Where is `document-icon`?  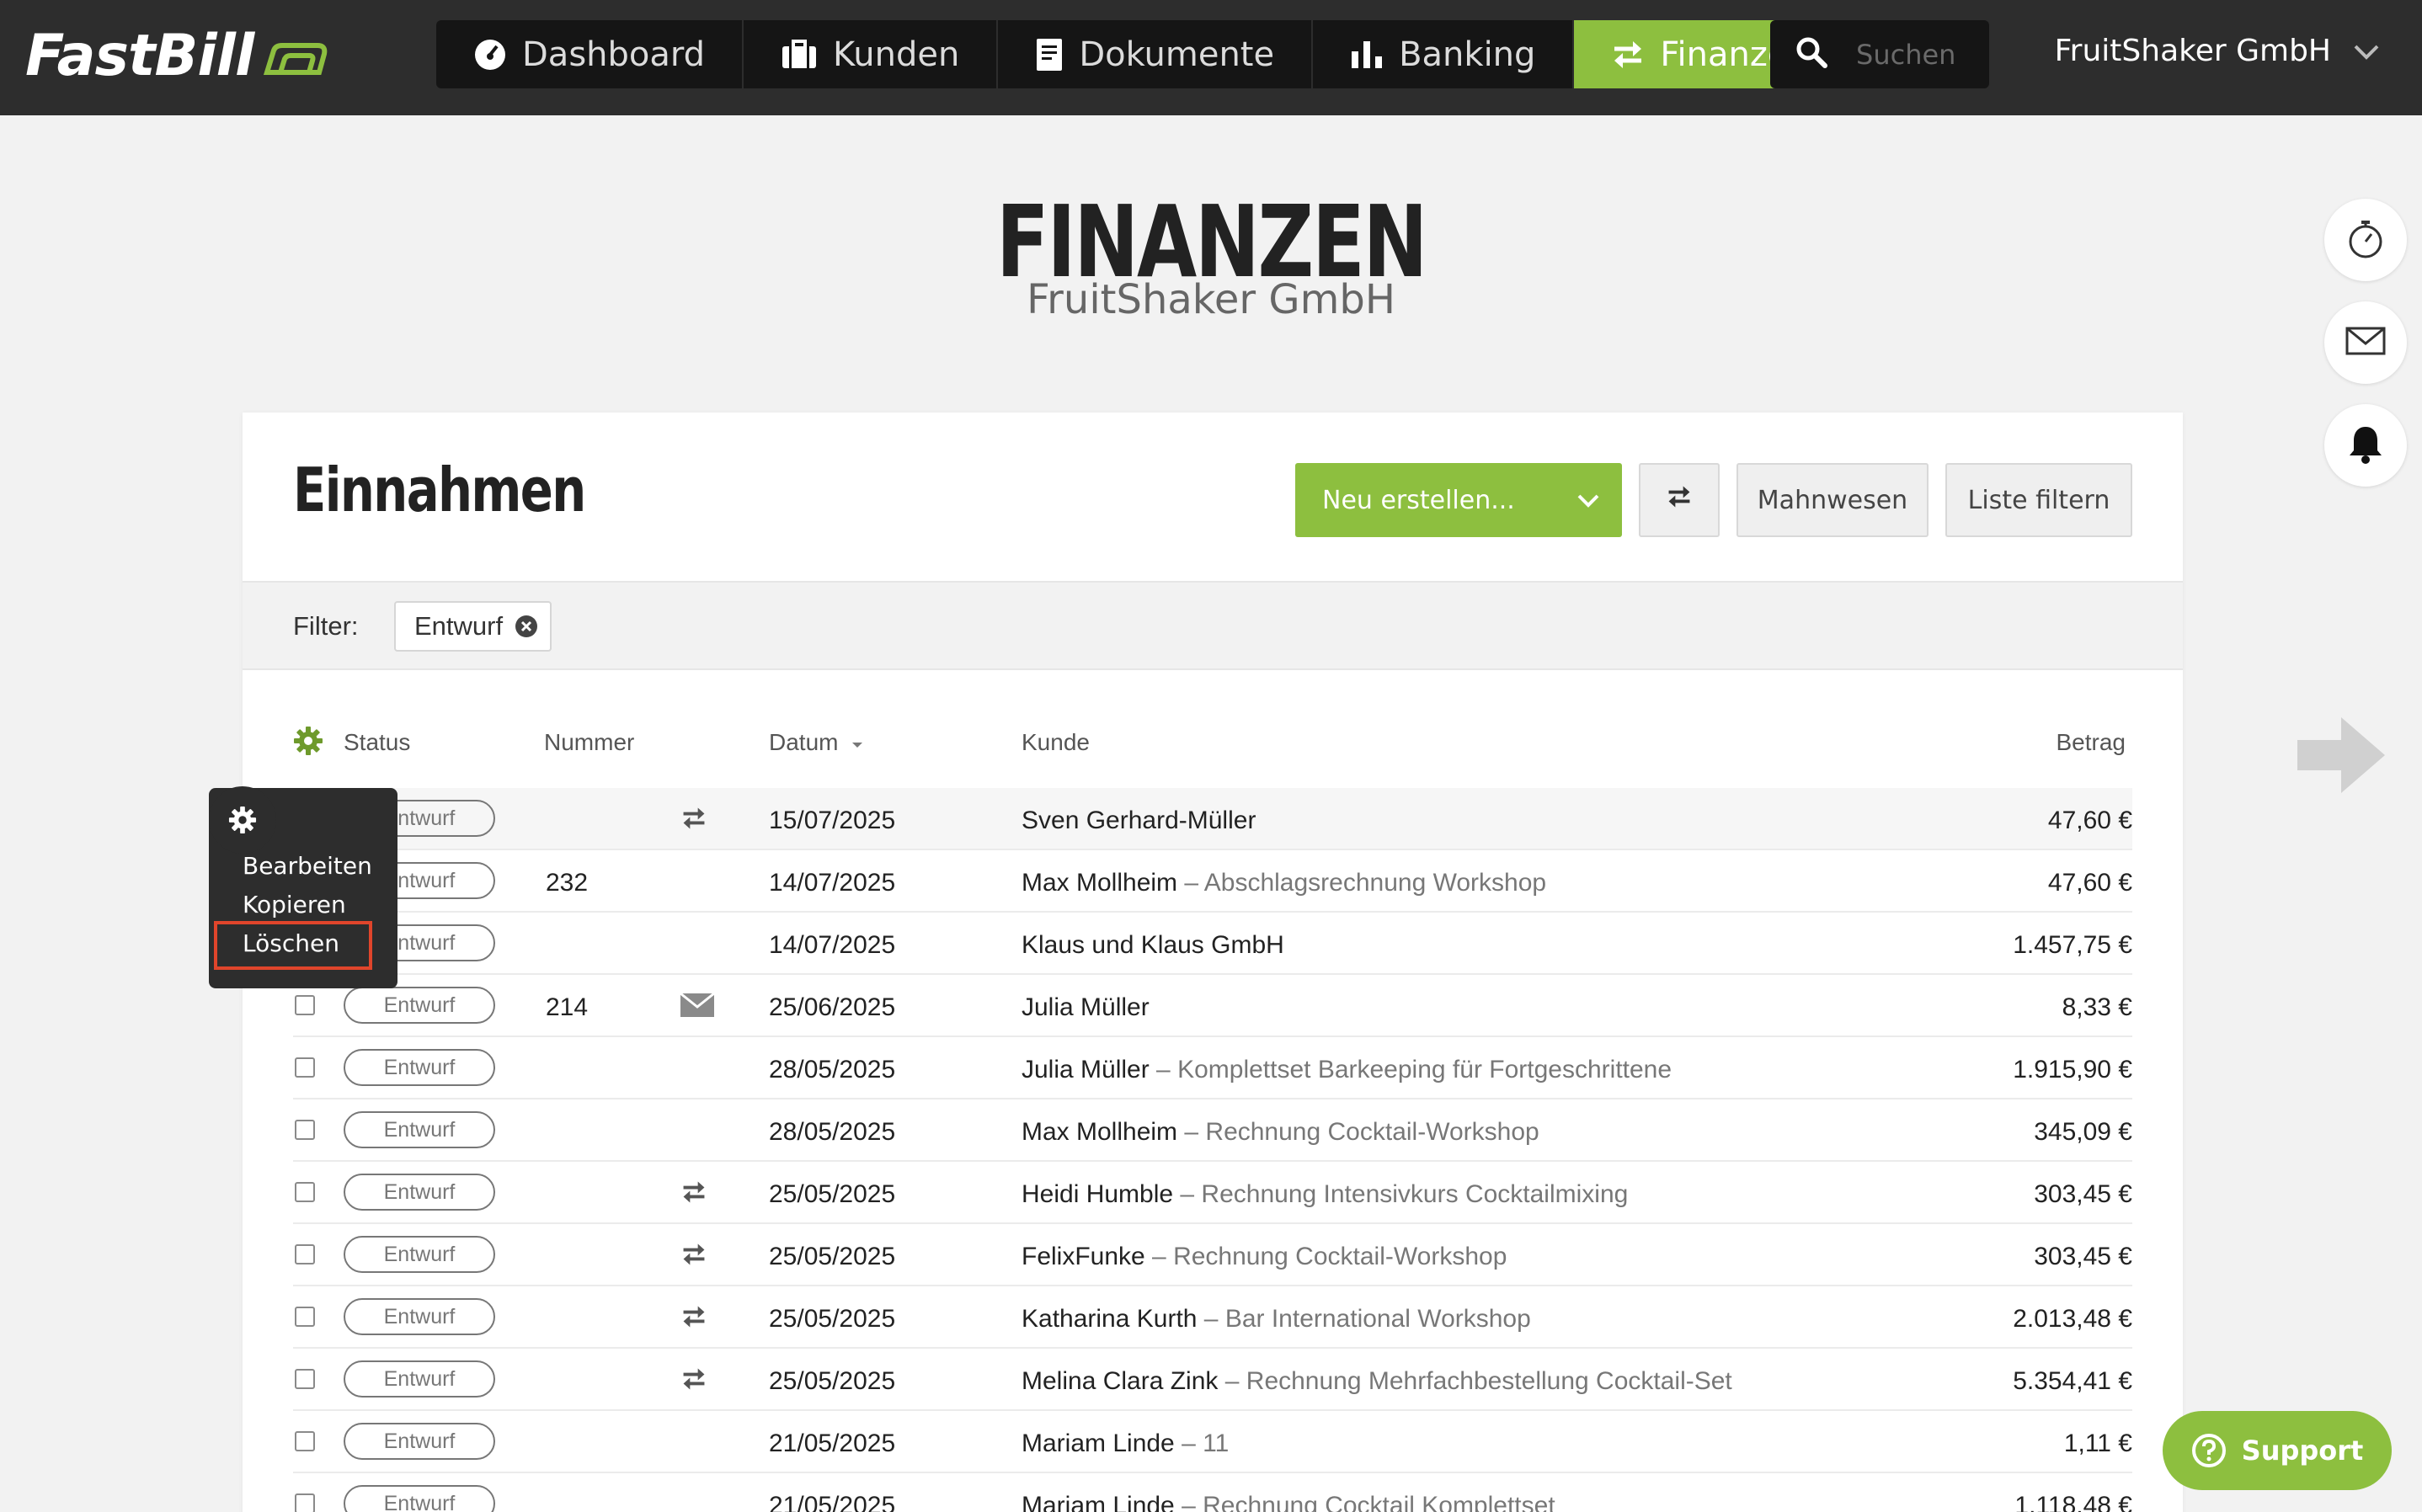
document-icon is located at coordinates (1049, 55).